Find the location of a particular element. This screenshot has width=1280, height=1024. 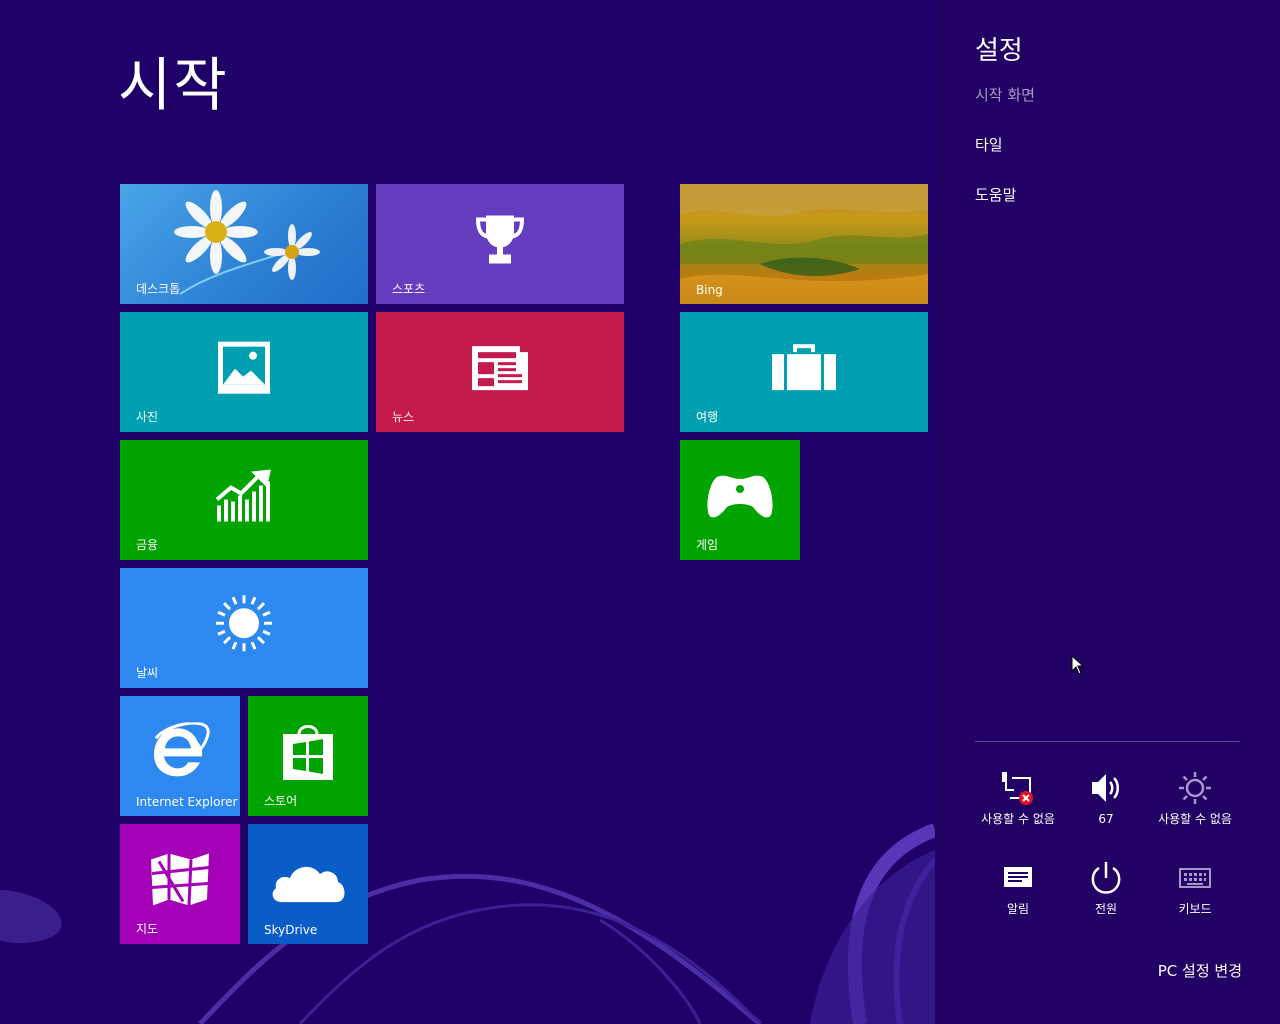

tile-news-label: 뉴스 is located at coordinates (403, 417).